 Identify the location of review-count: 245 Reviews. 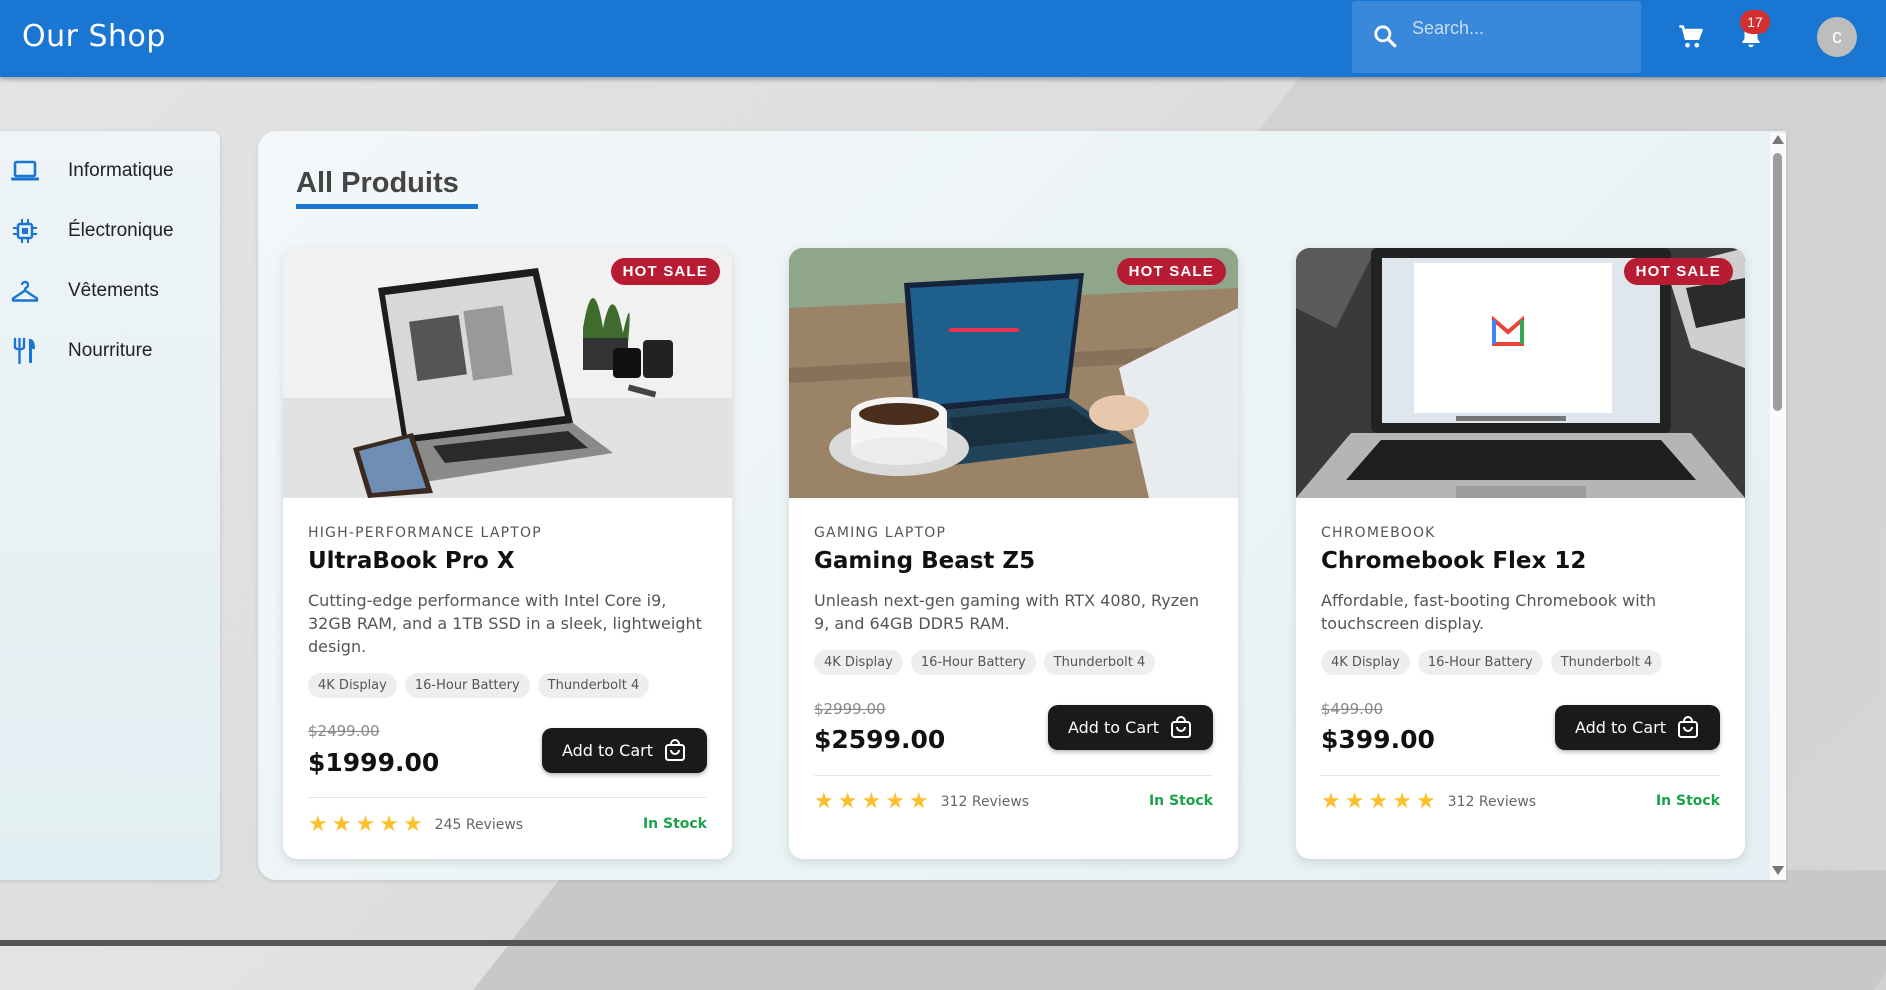
(479, 825).